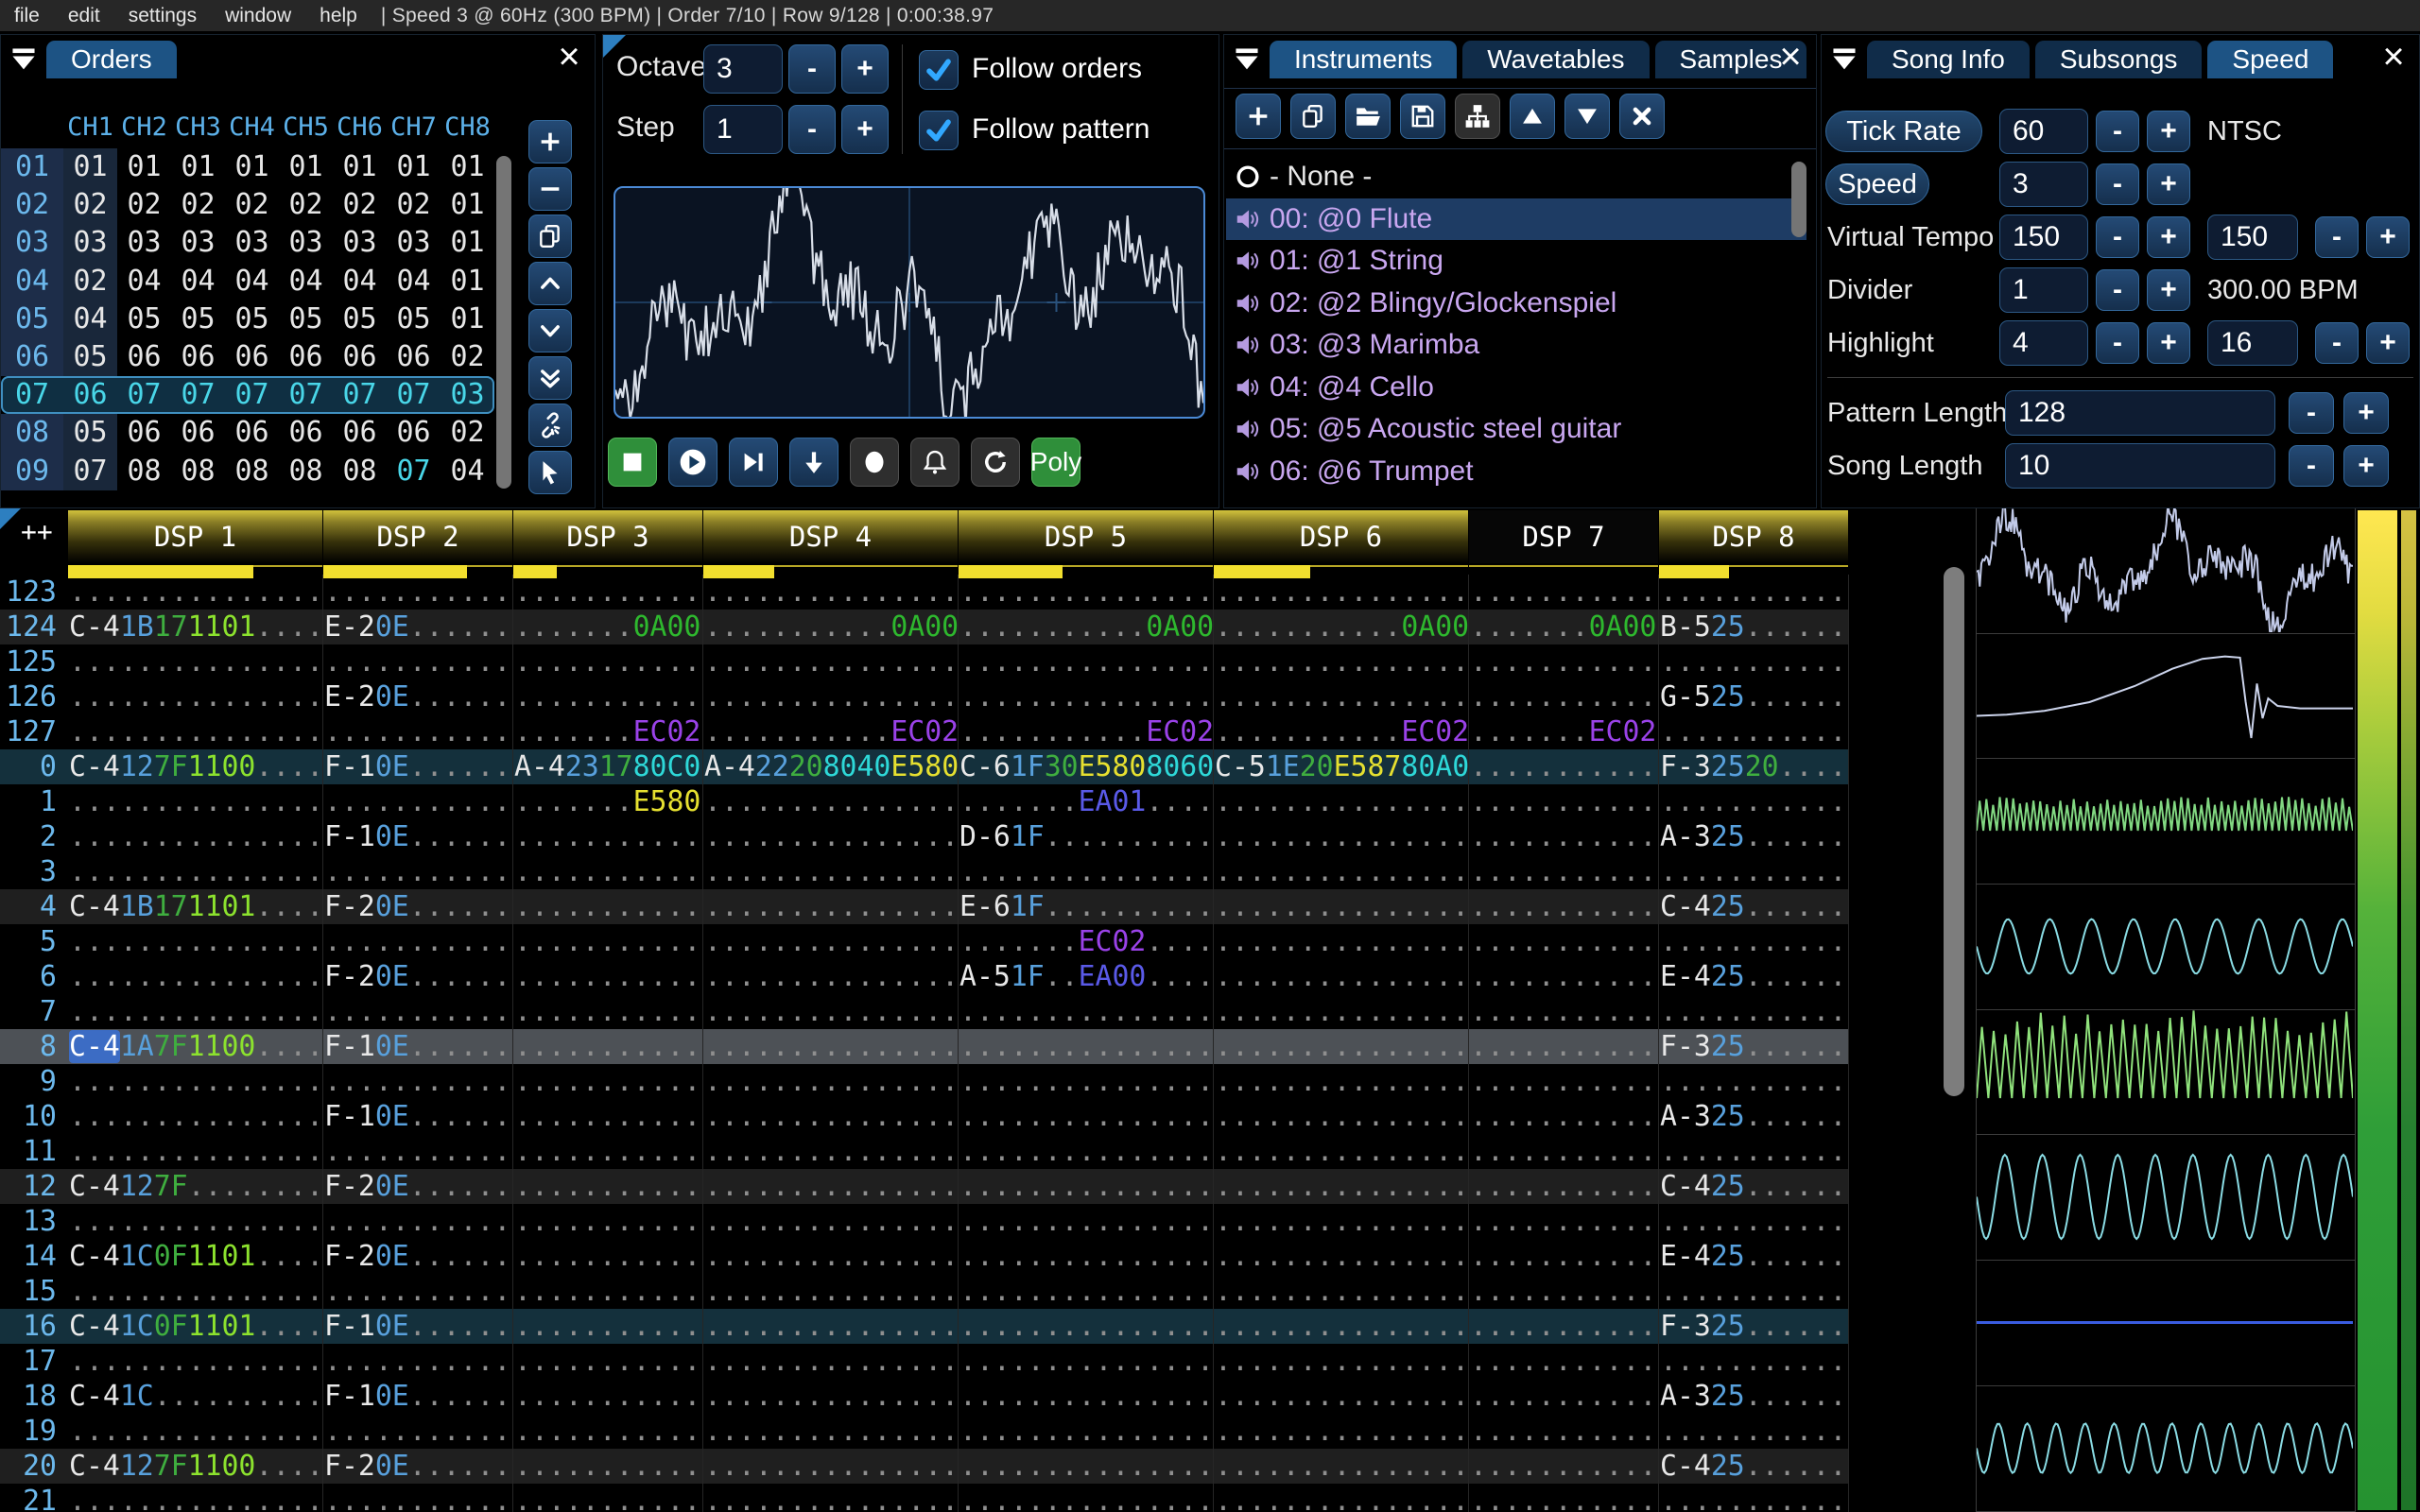 Image resolution: width=2420 pixels, height=1512 pixels. I want to click on open-button, so click(1368, 116).